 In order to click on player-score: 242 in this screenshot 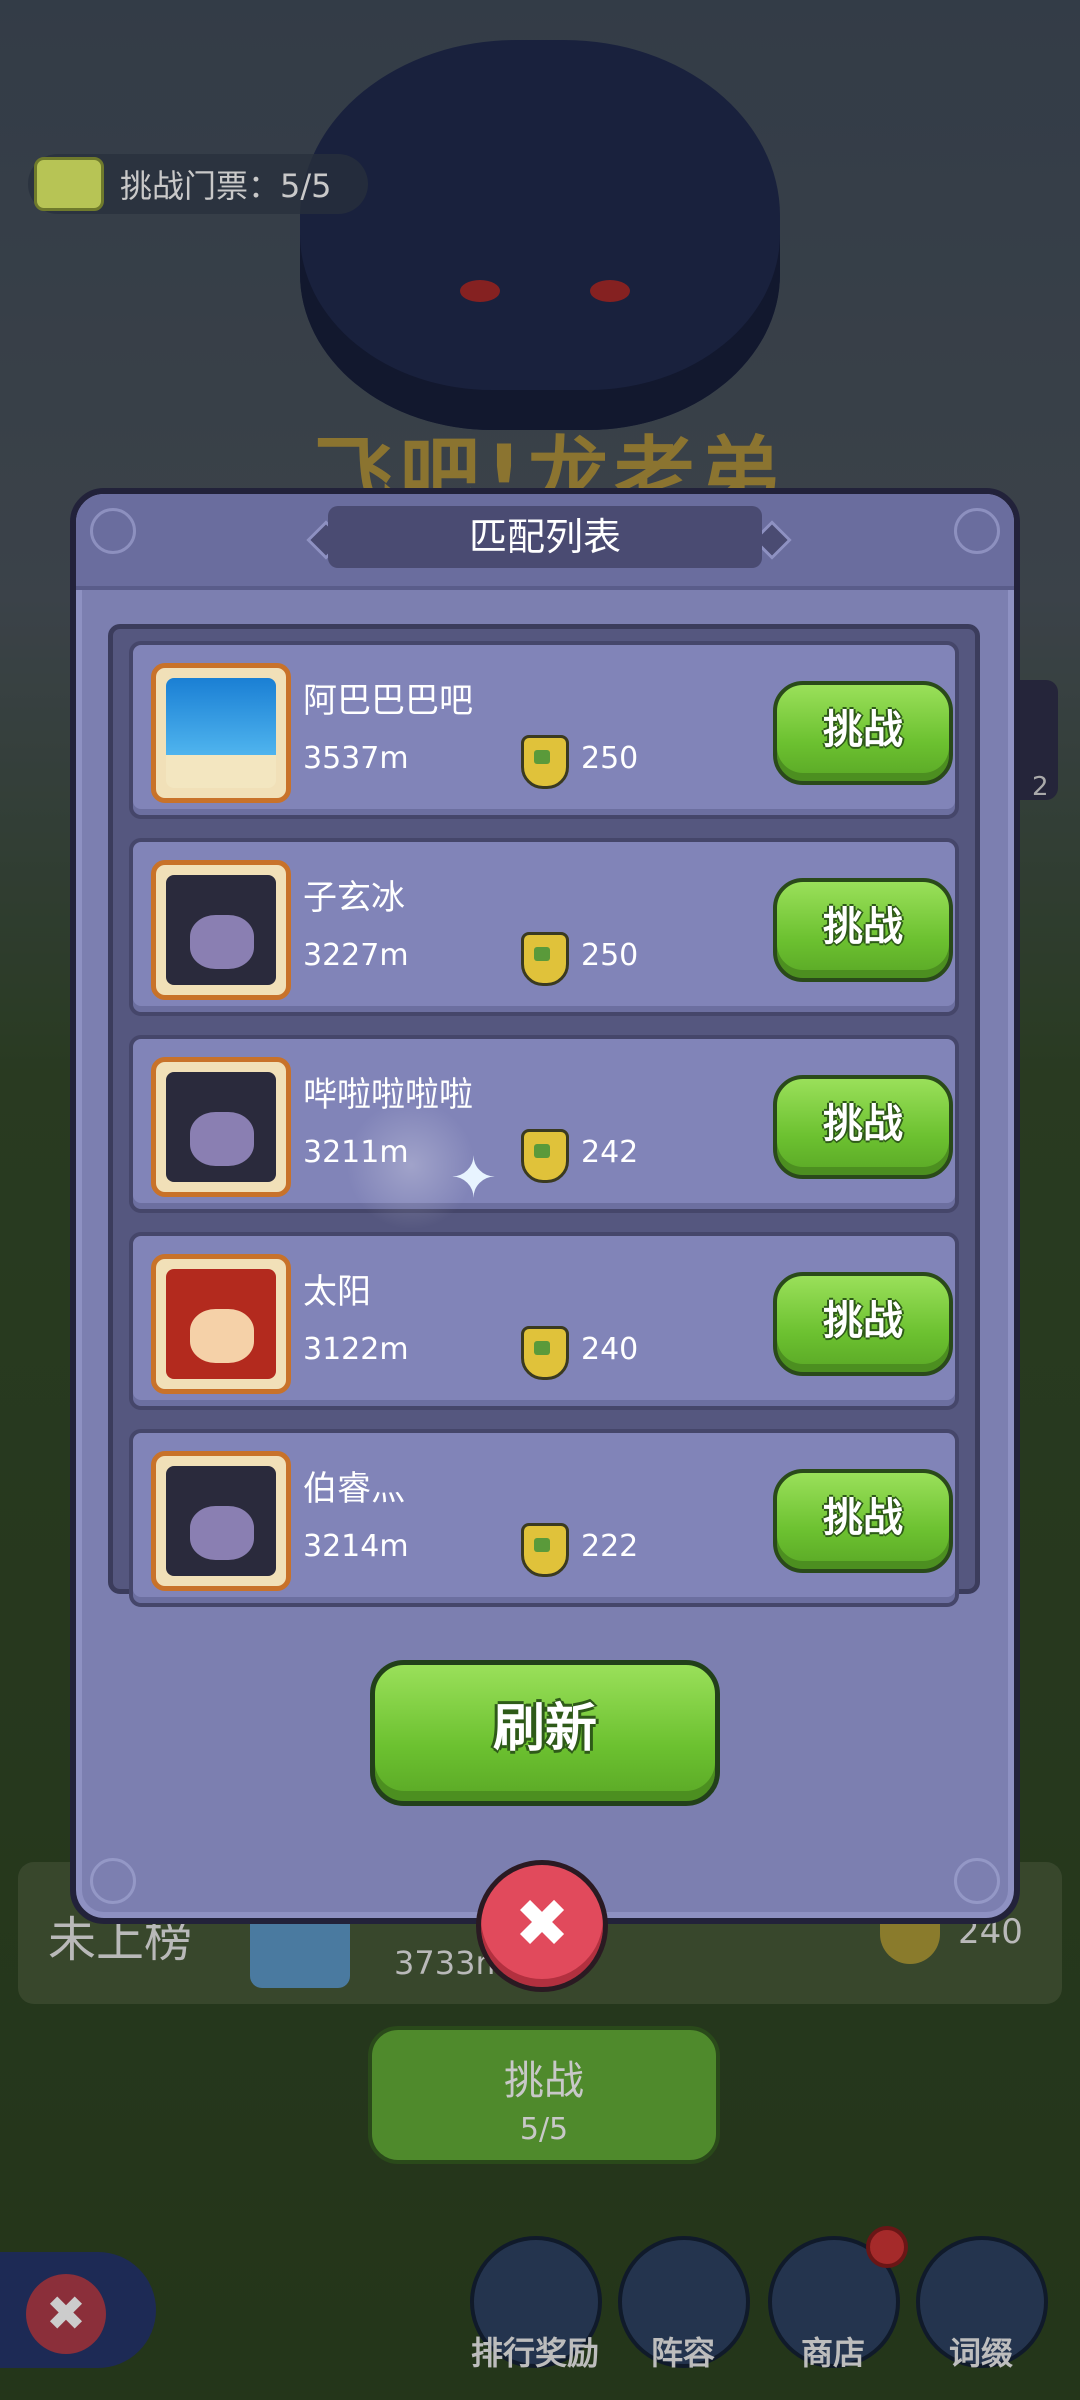, I will do `click(610, 1152)`.